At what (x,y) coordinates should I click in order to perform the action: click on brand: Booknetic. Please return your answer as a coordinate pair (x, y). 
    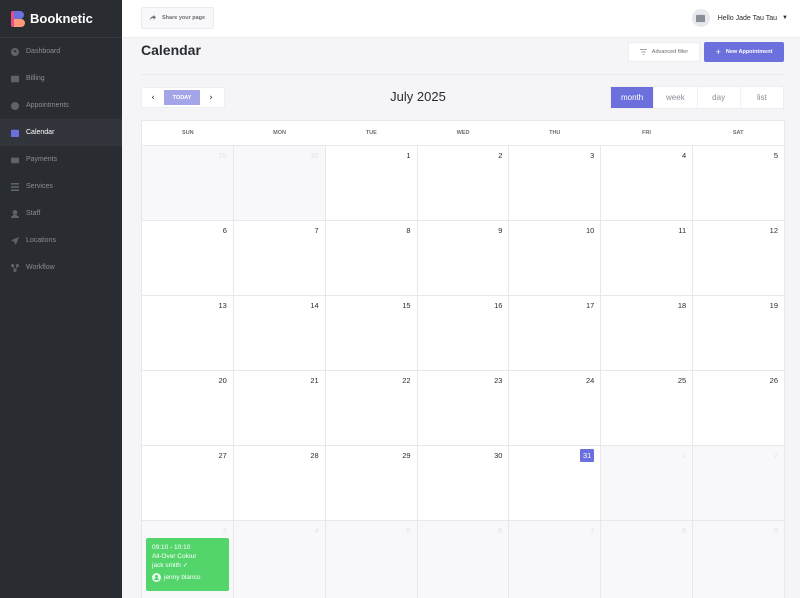
    Looking at the image, I should click on (61, 19).